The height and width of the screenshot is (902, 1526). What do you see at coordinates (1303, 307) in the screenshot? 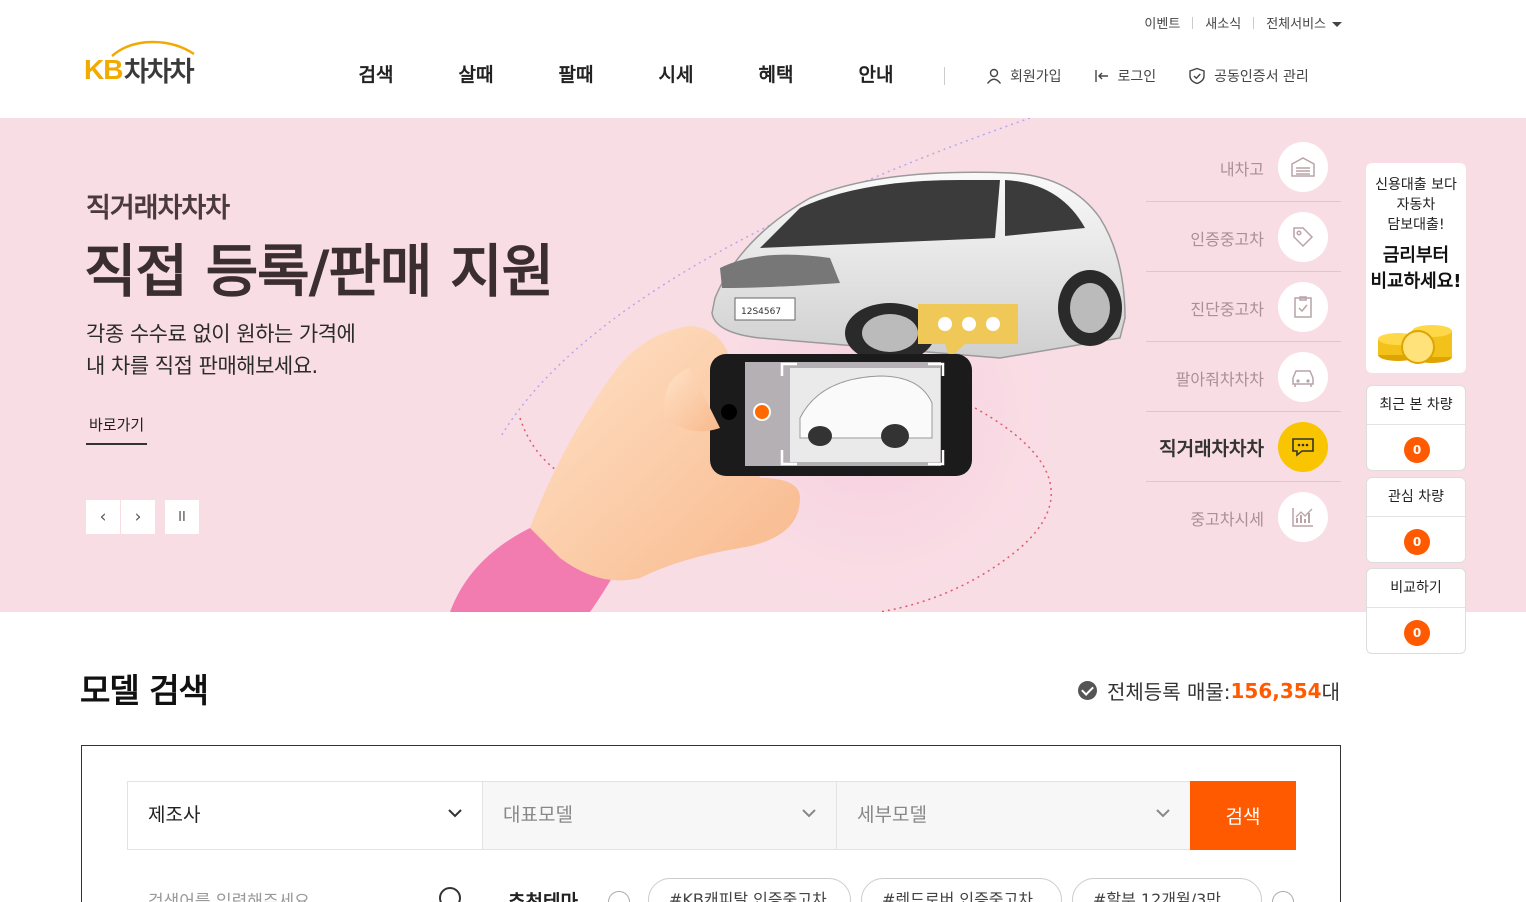
I see `clipboard-icon` at bounding box center [1303, 307].